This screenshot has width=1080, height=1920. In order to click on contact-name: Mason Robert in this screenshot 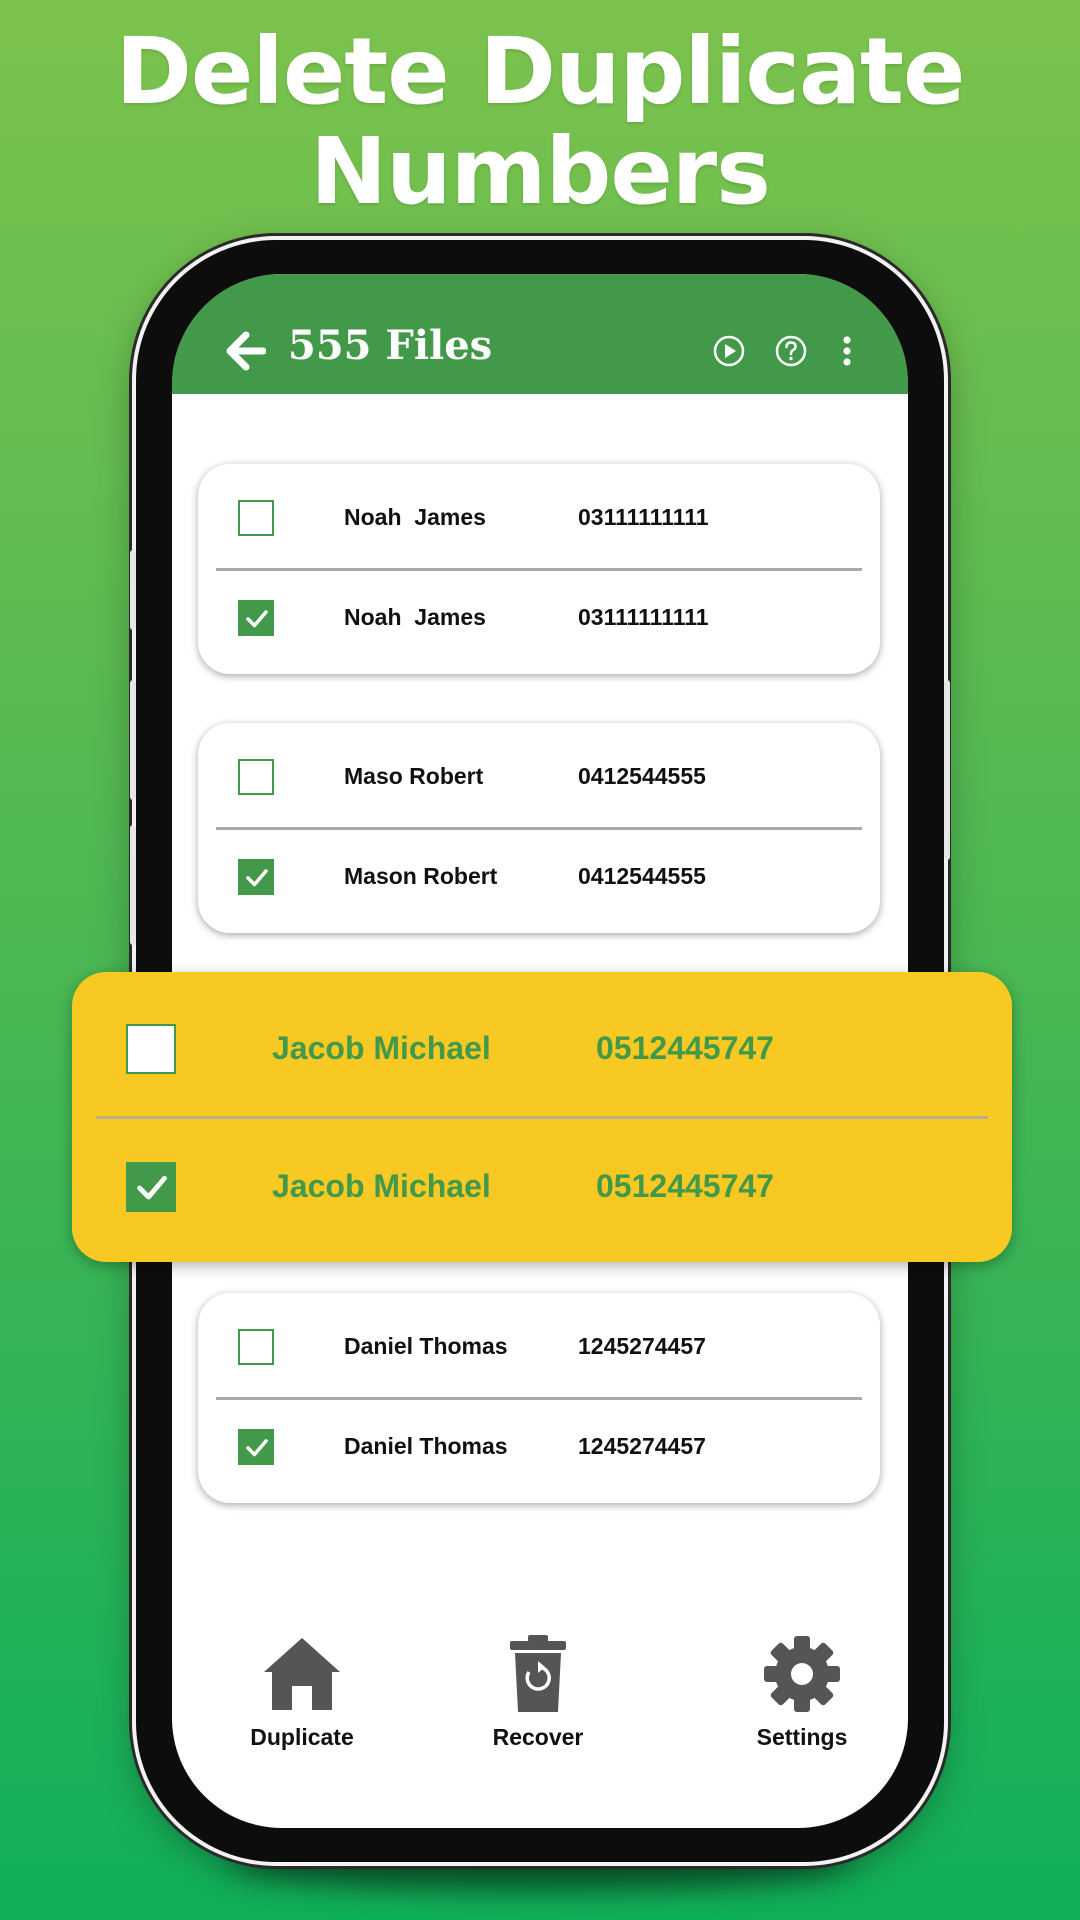, I will do `click(421, 876)`.